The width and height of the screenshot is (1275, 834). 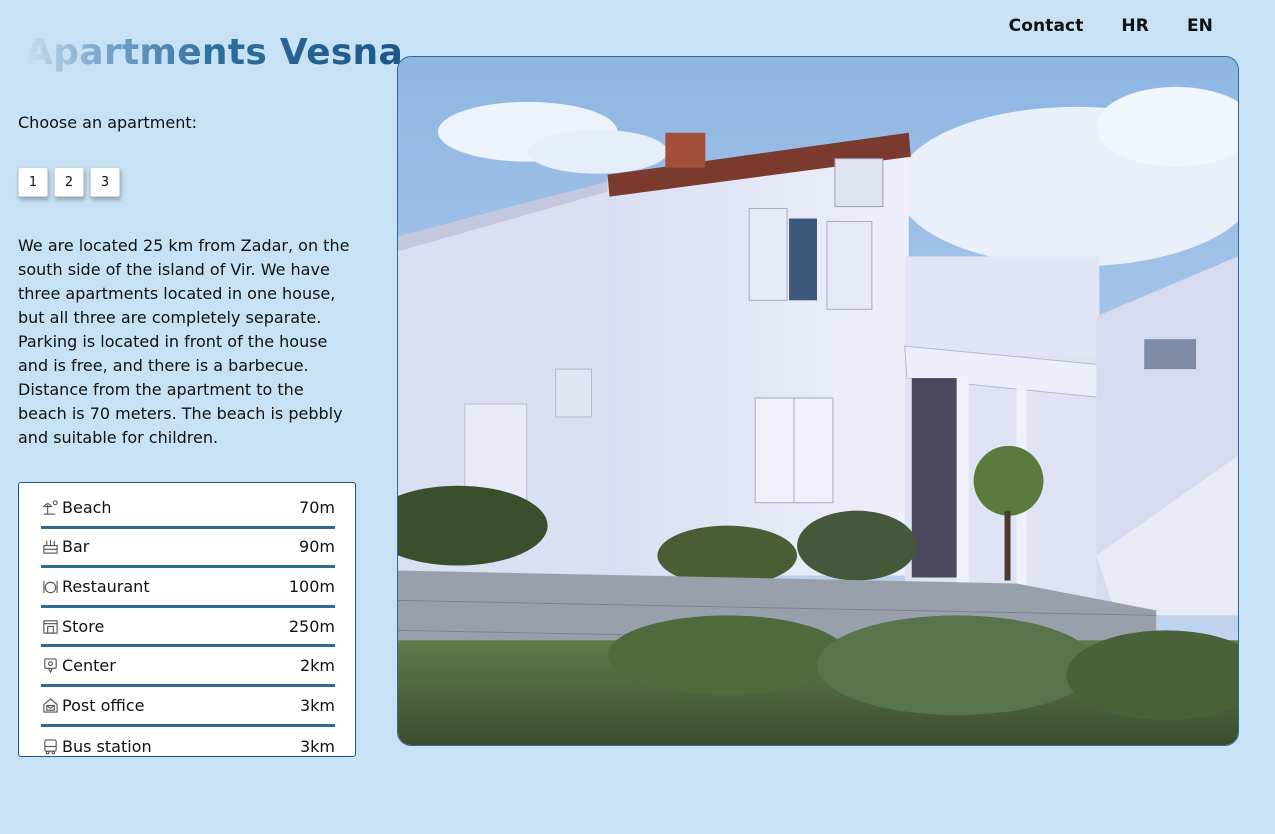 What do you see at coordinates (108, 122) in the screenshot?
I see `choose-apartment-label: Choose an apartment:` at bounding box center [108, 122].